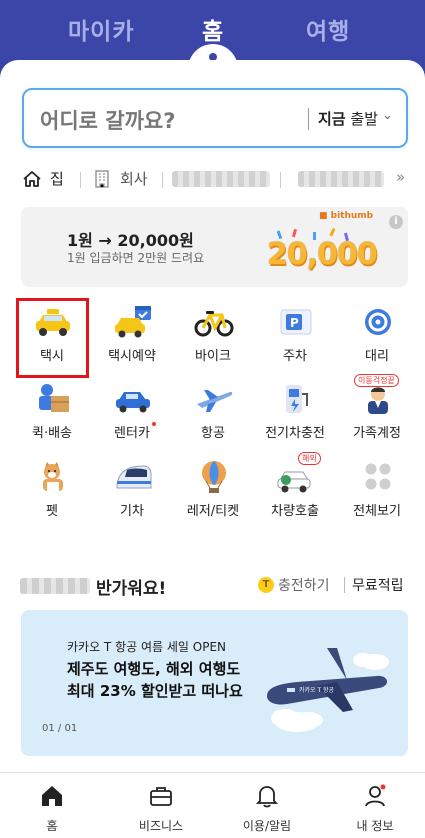  What do you see at coordinates (304, 586) in the screenshot?
I see `charge-label: 충전하기` at bounding box center [304, 586].